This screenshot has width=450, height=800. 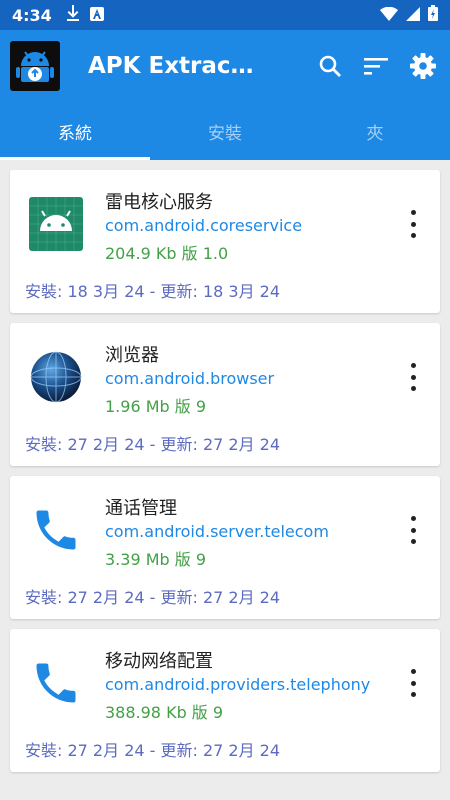 I want to click on tab-bar: 系統 安裝 夾, so click(x=225, y=131).